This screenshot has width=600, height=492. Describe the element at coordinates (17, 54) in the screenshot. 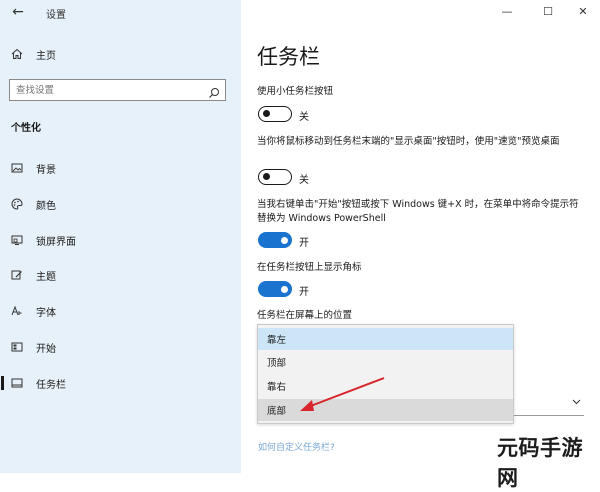

I see `home-icon` at that location.